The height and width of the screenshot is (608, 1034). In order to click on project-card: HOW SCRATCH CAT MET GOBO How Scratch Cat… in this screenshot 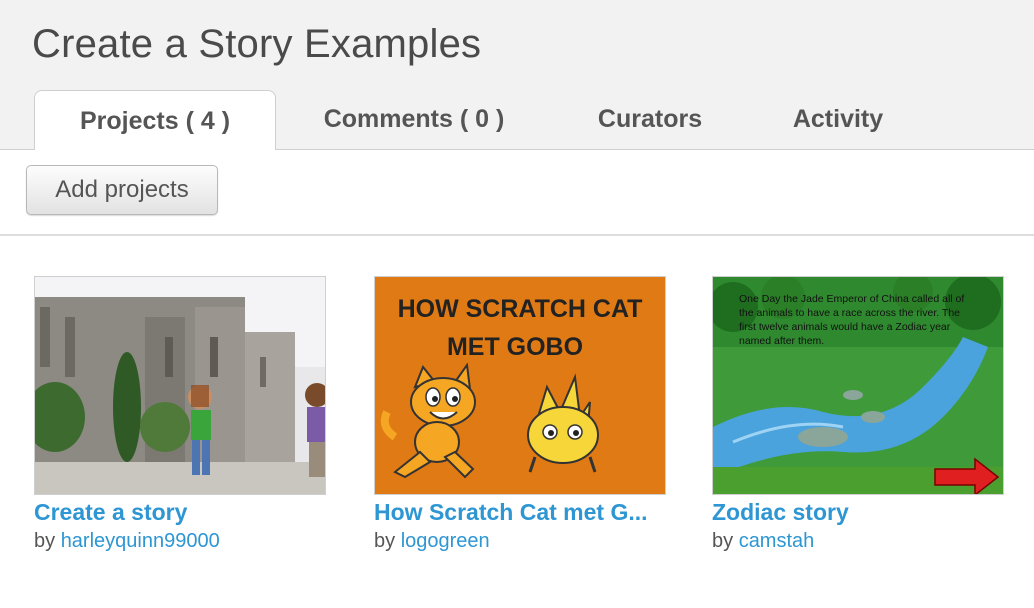, I will do `click(520, 414)`.